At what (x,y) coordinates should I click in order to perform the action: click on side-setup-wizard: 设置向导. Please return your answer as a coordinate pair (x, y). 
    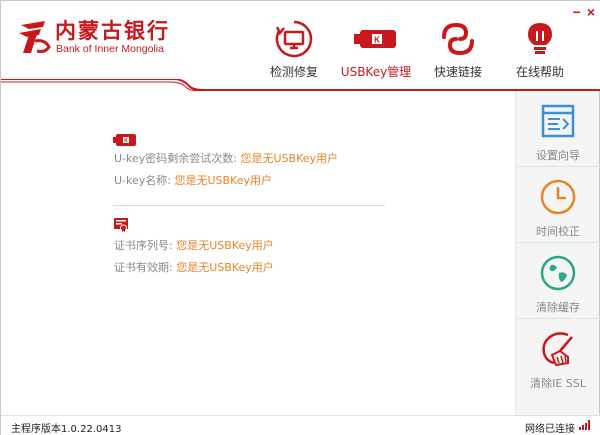
    Looking at the image, I should click on (558, 129).